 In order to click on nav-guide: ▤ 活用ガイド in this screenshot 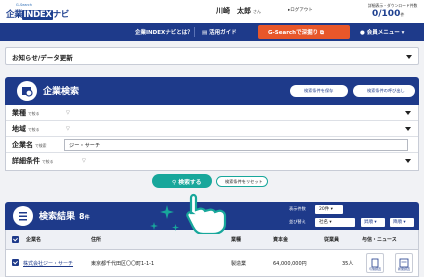, I will do `click(219, 32)`.